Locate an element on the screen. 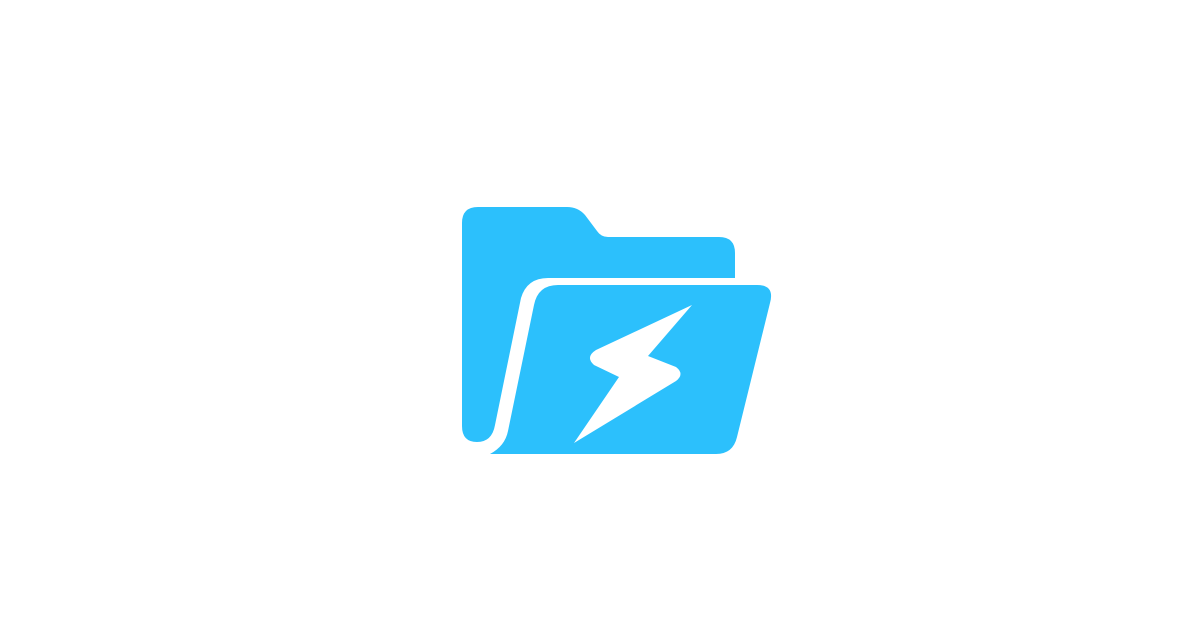  logo is located at coordinates (615, 332).